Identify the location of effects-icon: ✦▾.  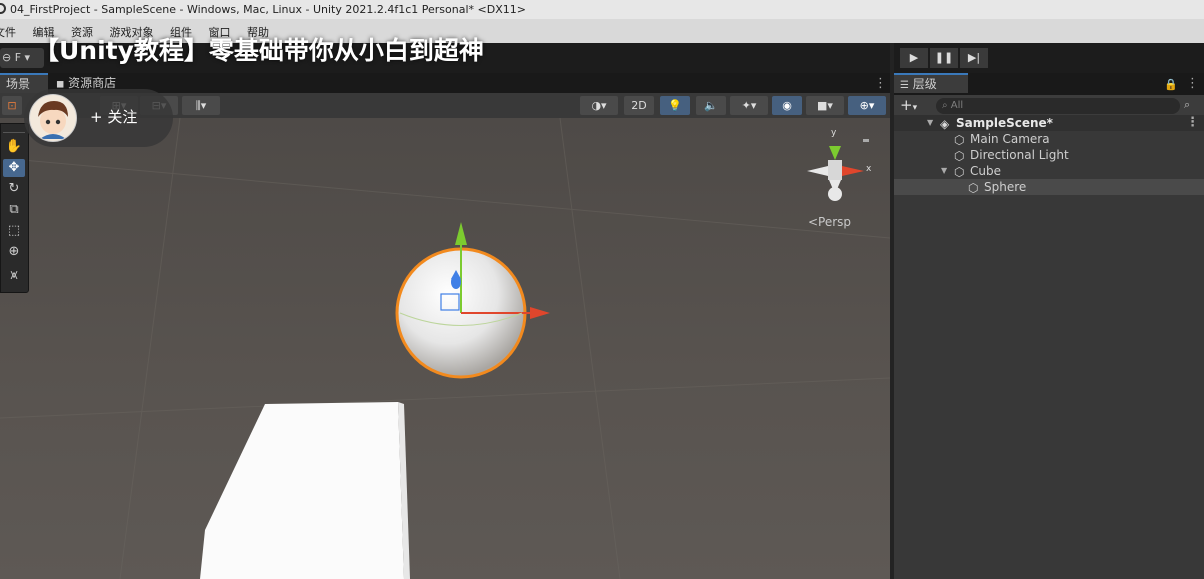
(749, 105).